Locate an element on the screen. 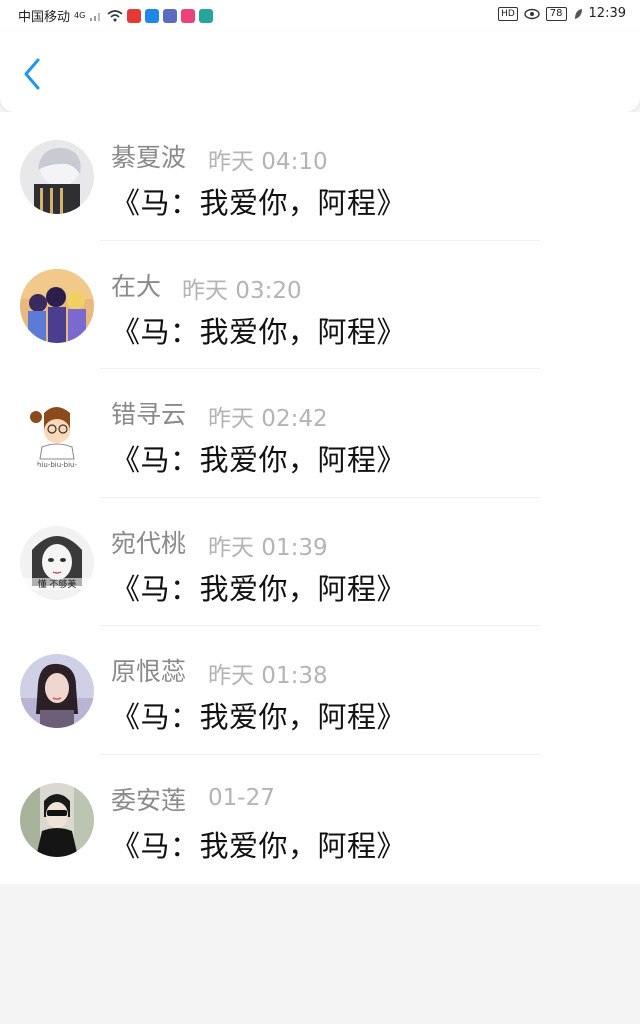 The height and width of the screenshot is (1024, 640). message-time: 昨天 02:42 is located at coordinates (268, 419).